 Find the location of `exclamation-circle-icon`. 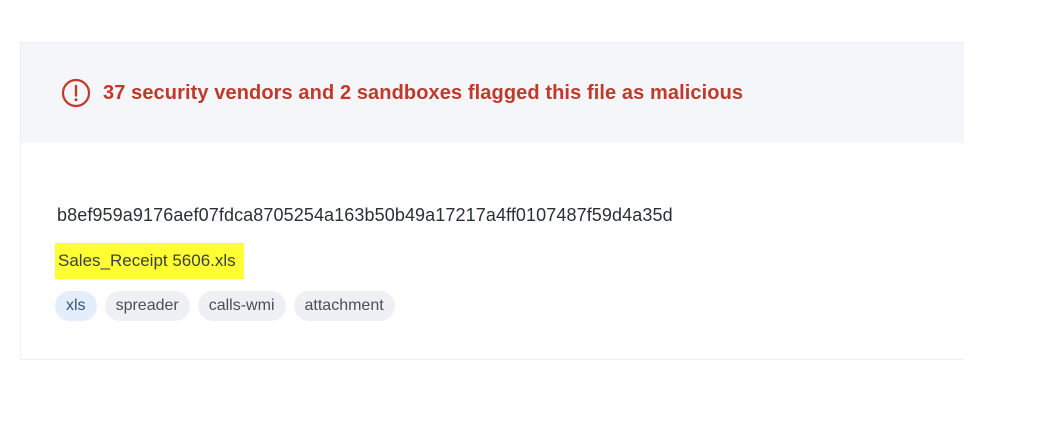

exclamation-circle-icon is located at coordinates (76, 93).